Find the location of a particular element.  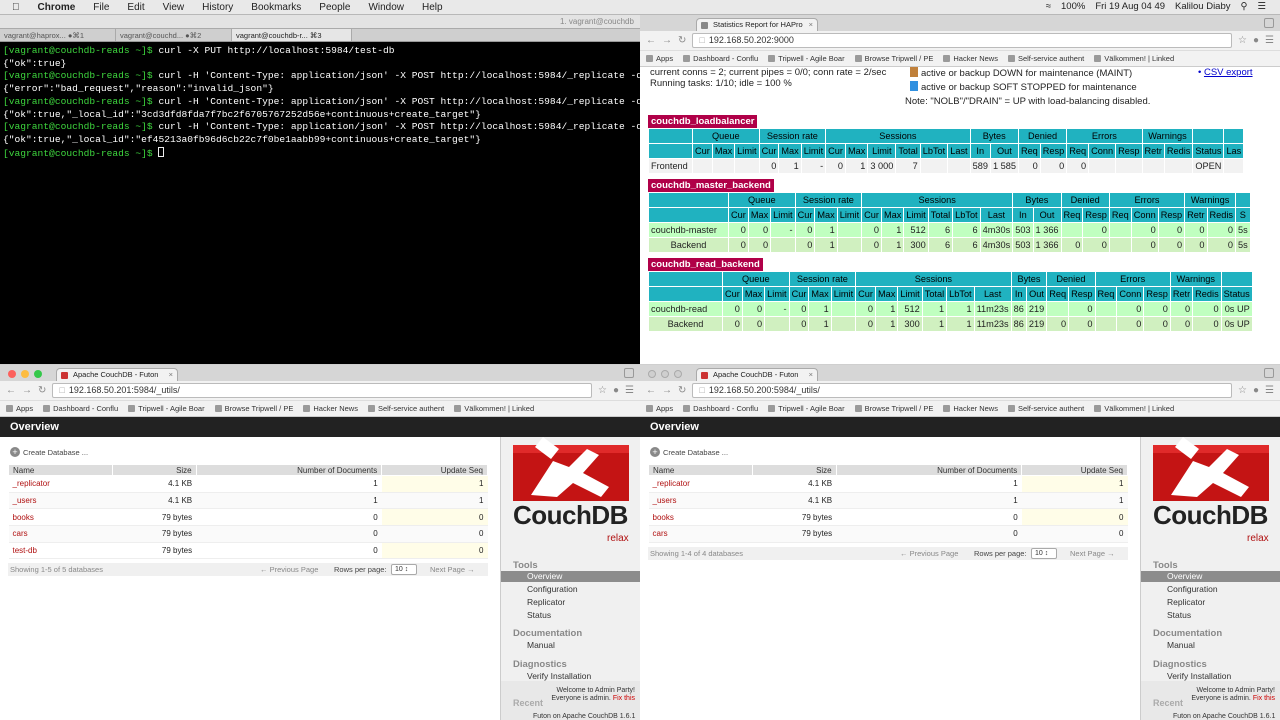

sidebar-item-verify-installation: Verify Installation is located at coordinates (559, 676).